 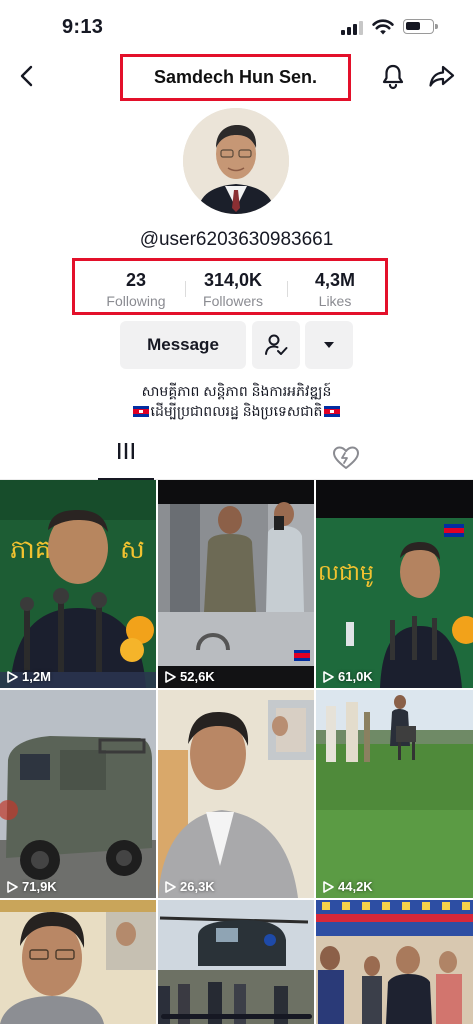 I want to click on wifi-icon, so click(x=383, y=27).